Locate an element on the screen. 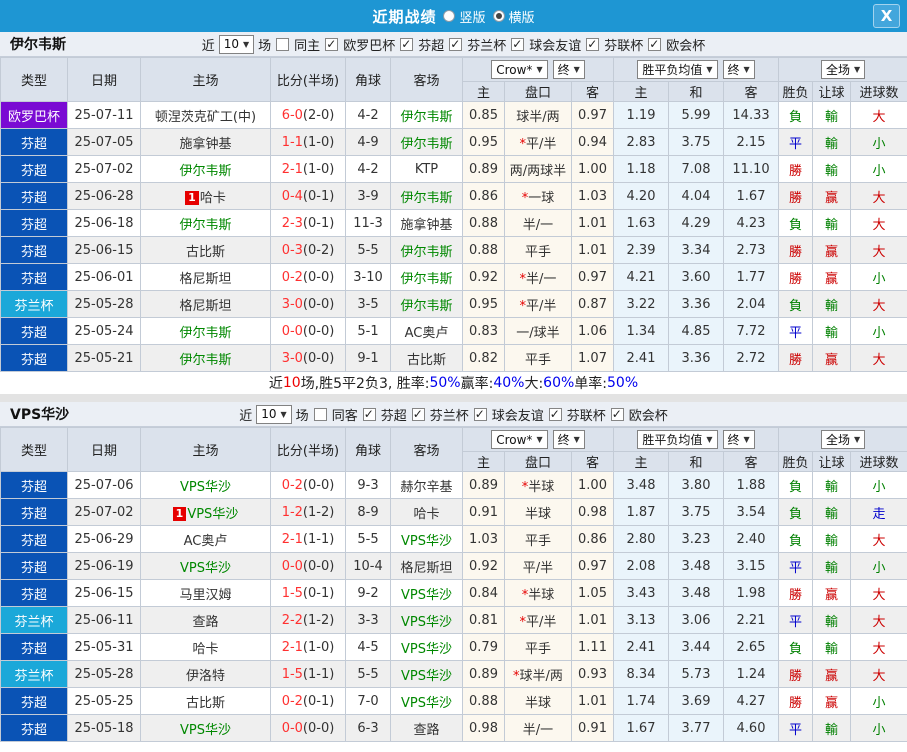  fulltime-score: 2-2 is located at coordinates (292, 620).